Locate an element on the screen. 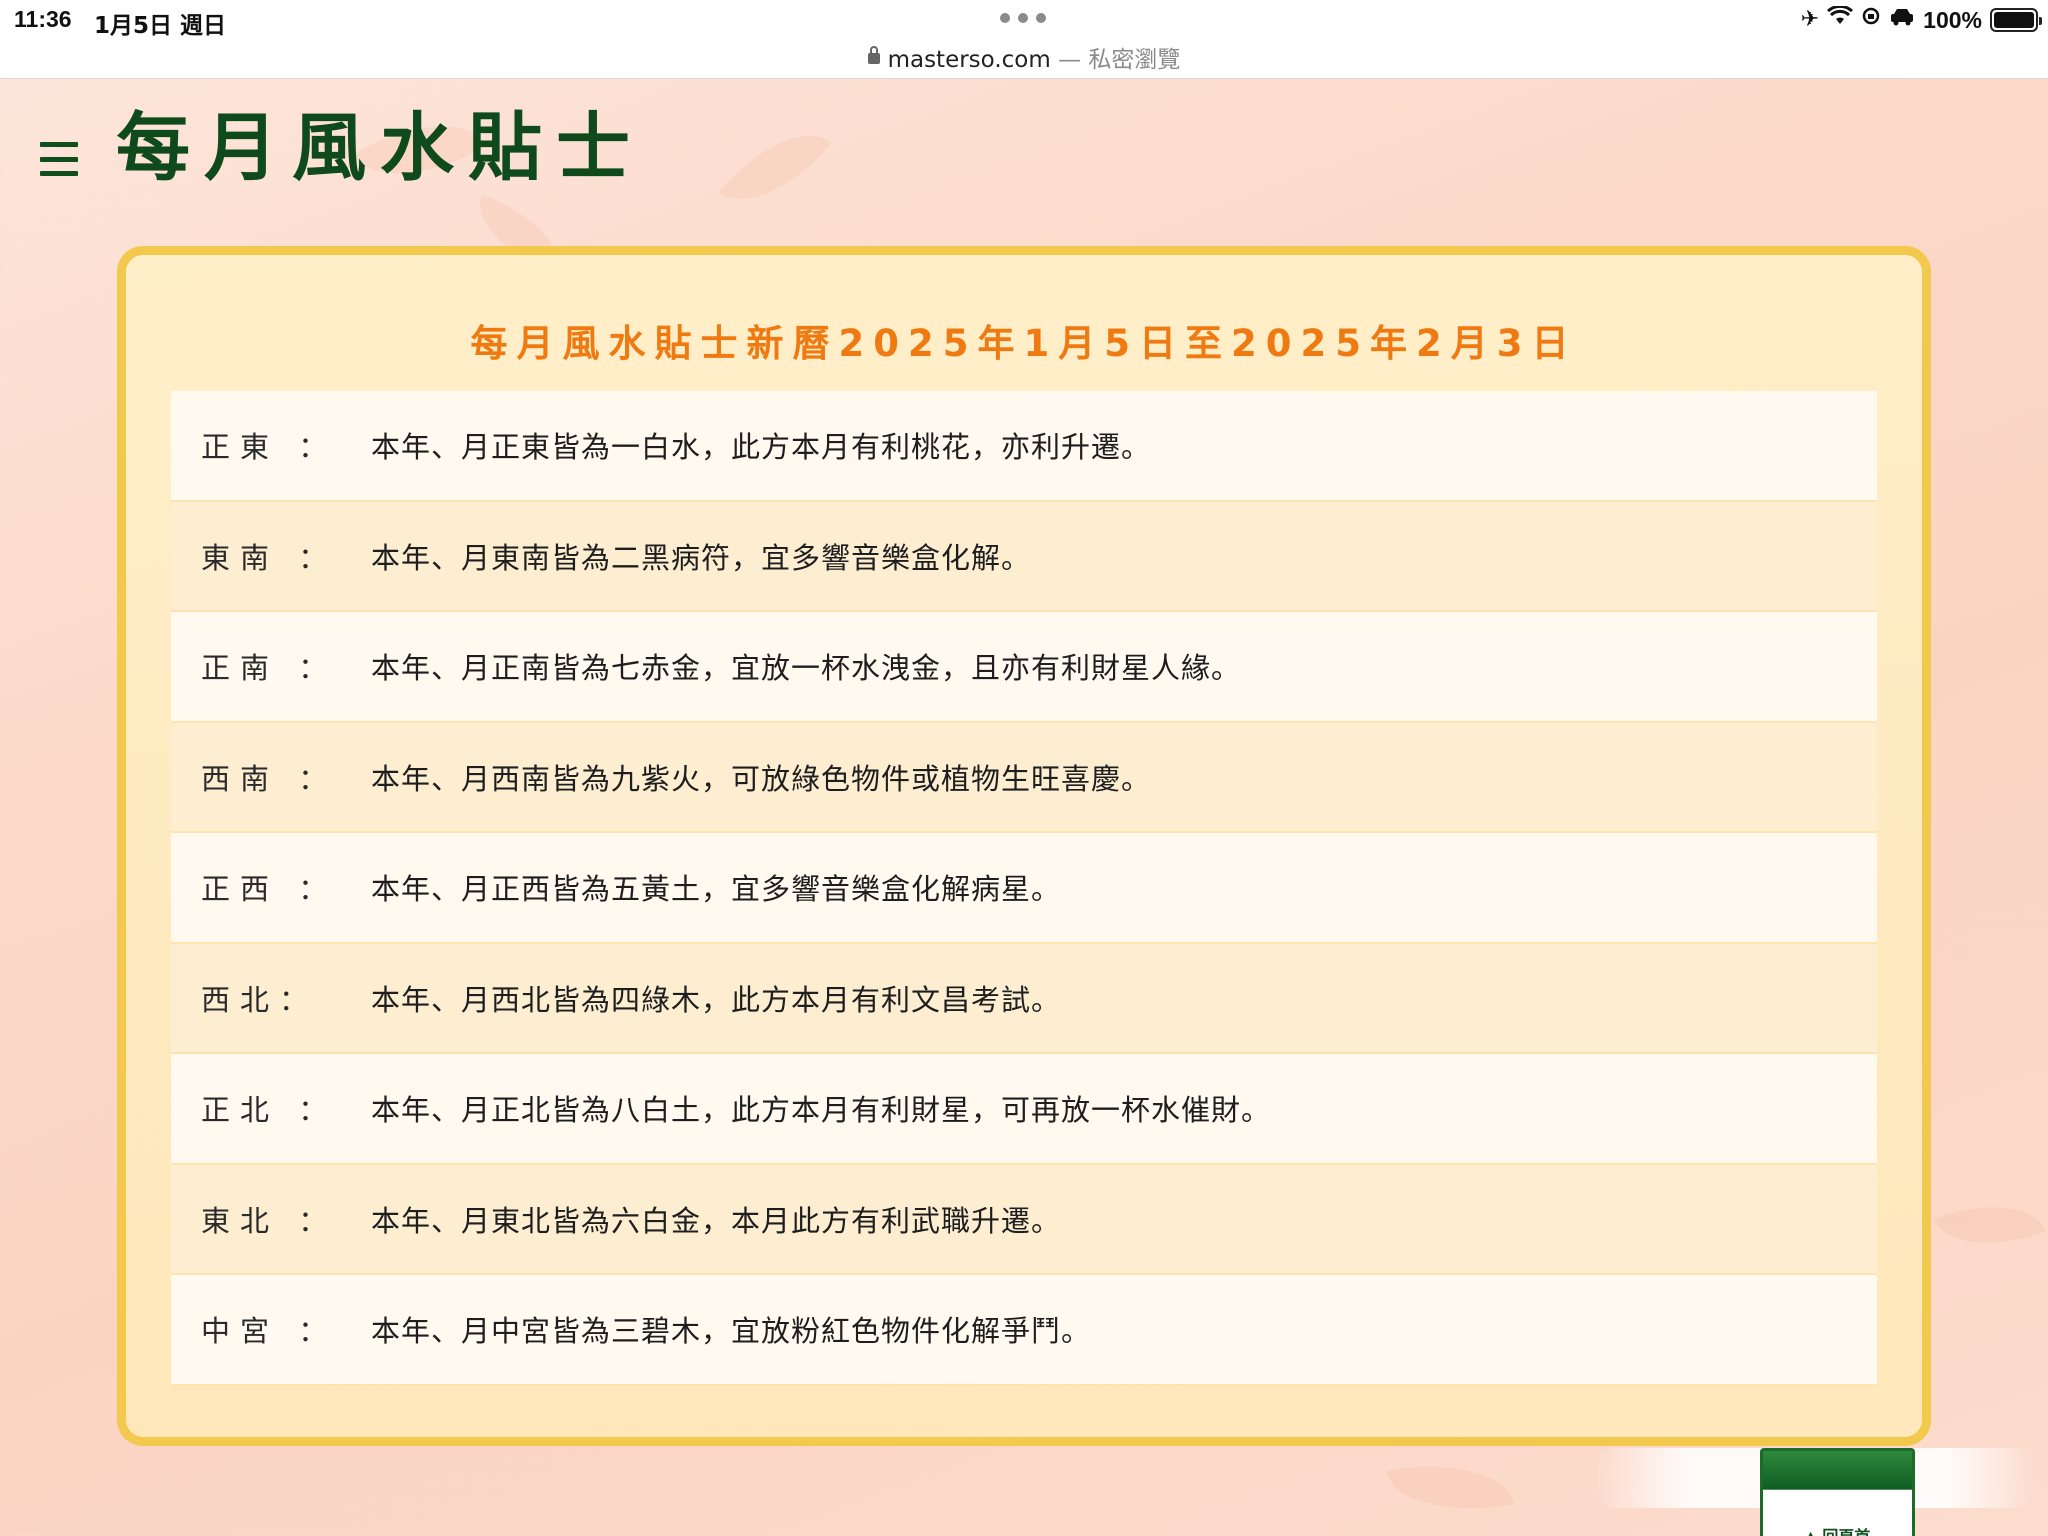 The height and width of the screenshot is (1536, 2048). lock-icon is located at coordinates (873, 55).